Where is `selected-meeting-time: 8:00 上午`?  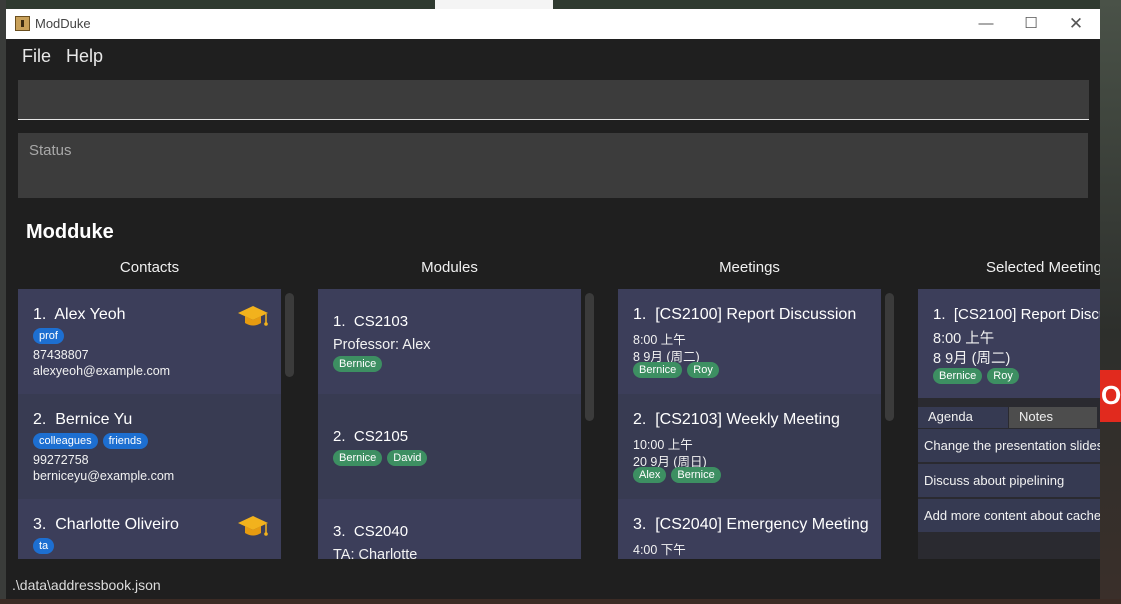 selected-meeting-time: 8:00 上午 is located at coordinates (964, 339).